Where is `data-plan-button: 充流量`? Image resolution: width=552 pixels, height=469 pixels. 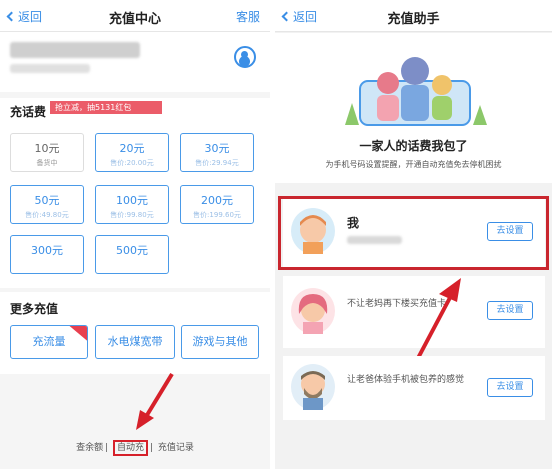
data-plan-button: 充流量 is located at coordinates (49, 342).